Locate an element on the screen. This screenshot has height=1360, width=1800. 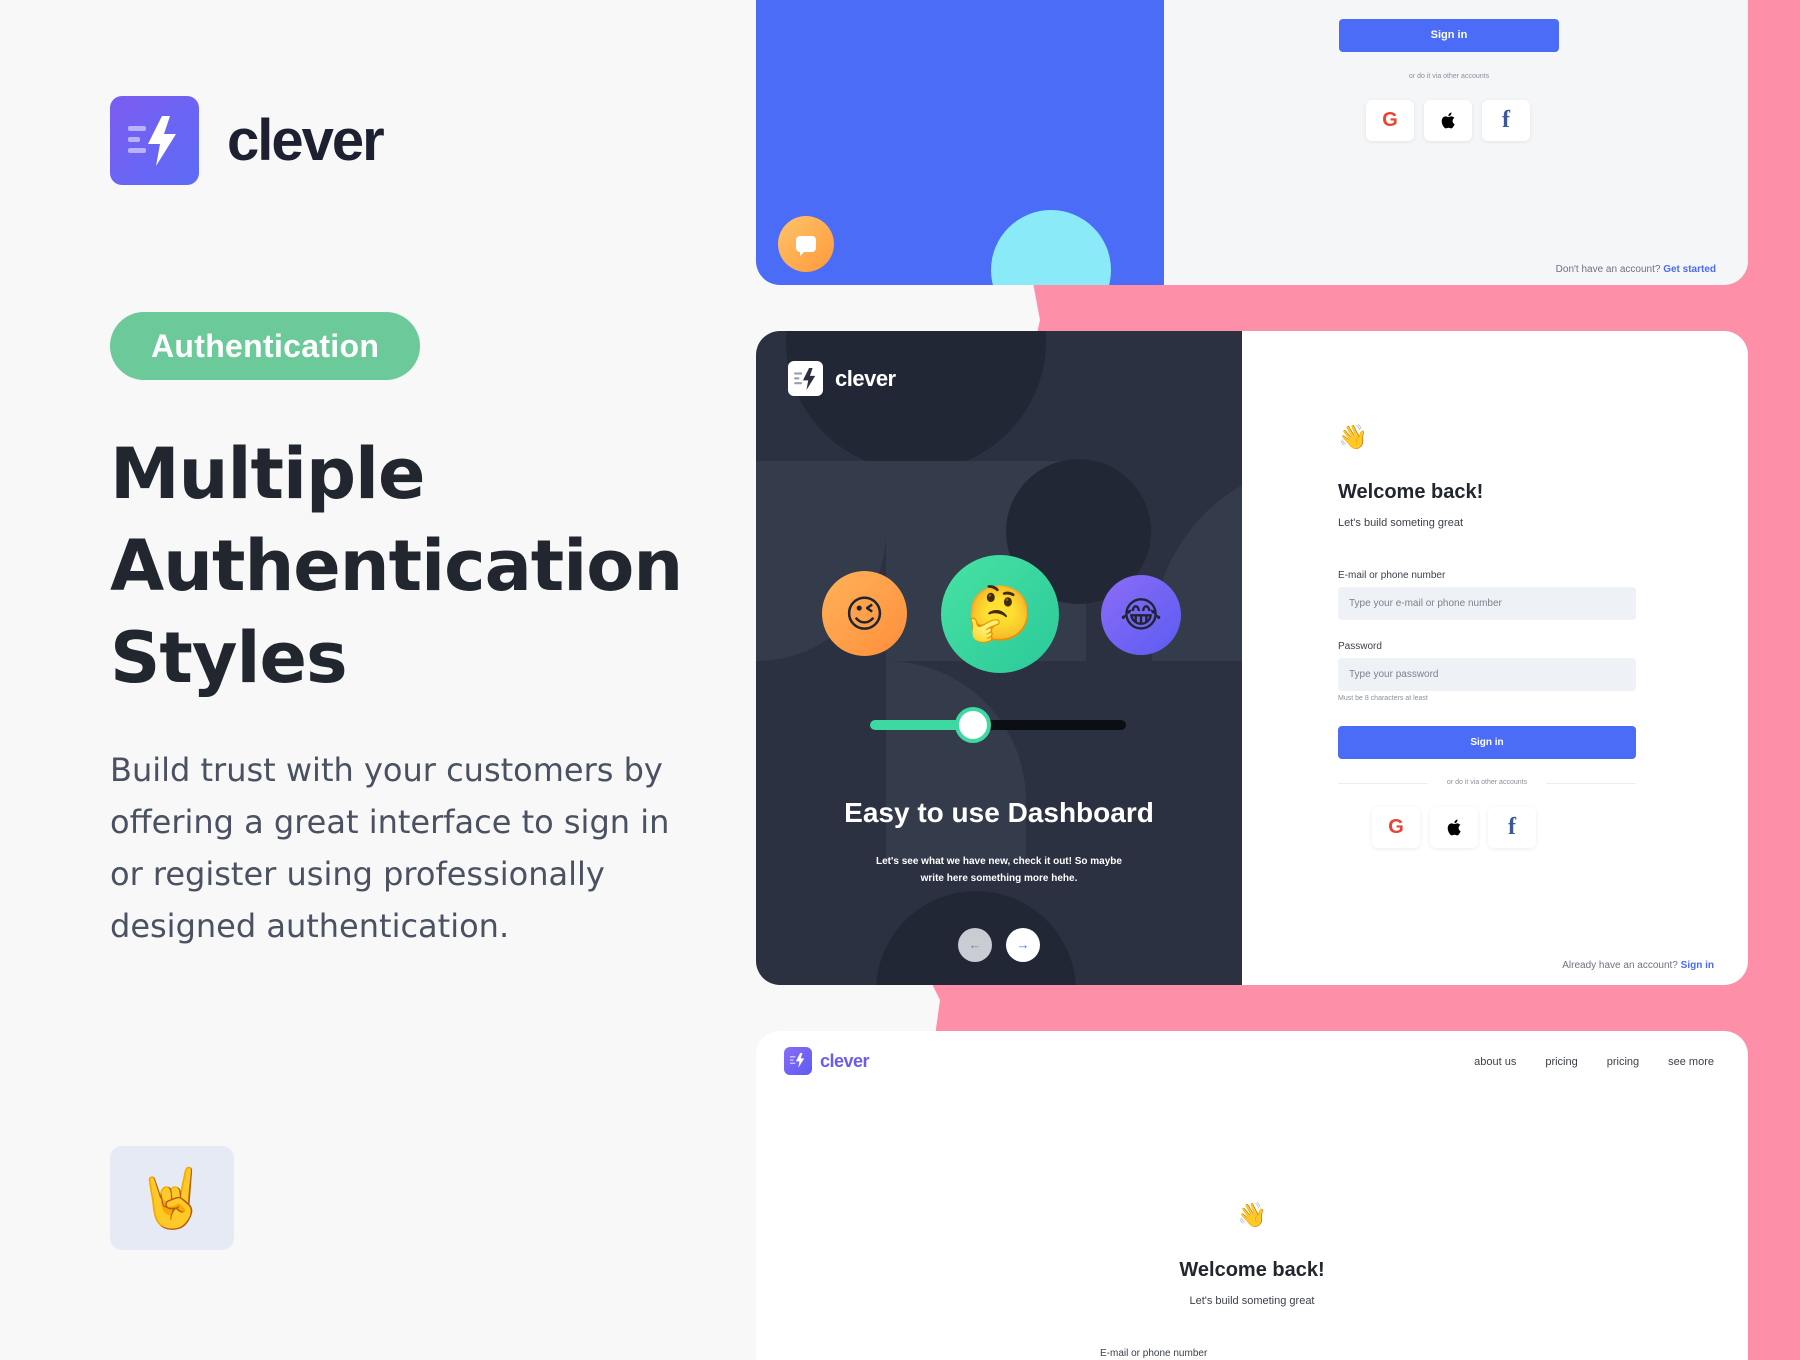
signin-prompt: Already have an account? Sign in is located at coordinates (1638, 965).